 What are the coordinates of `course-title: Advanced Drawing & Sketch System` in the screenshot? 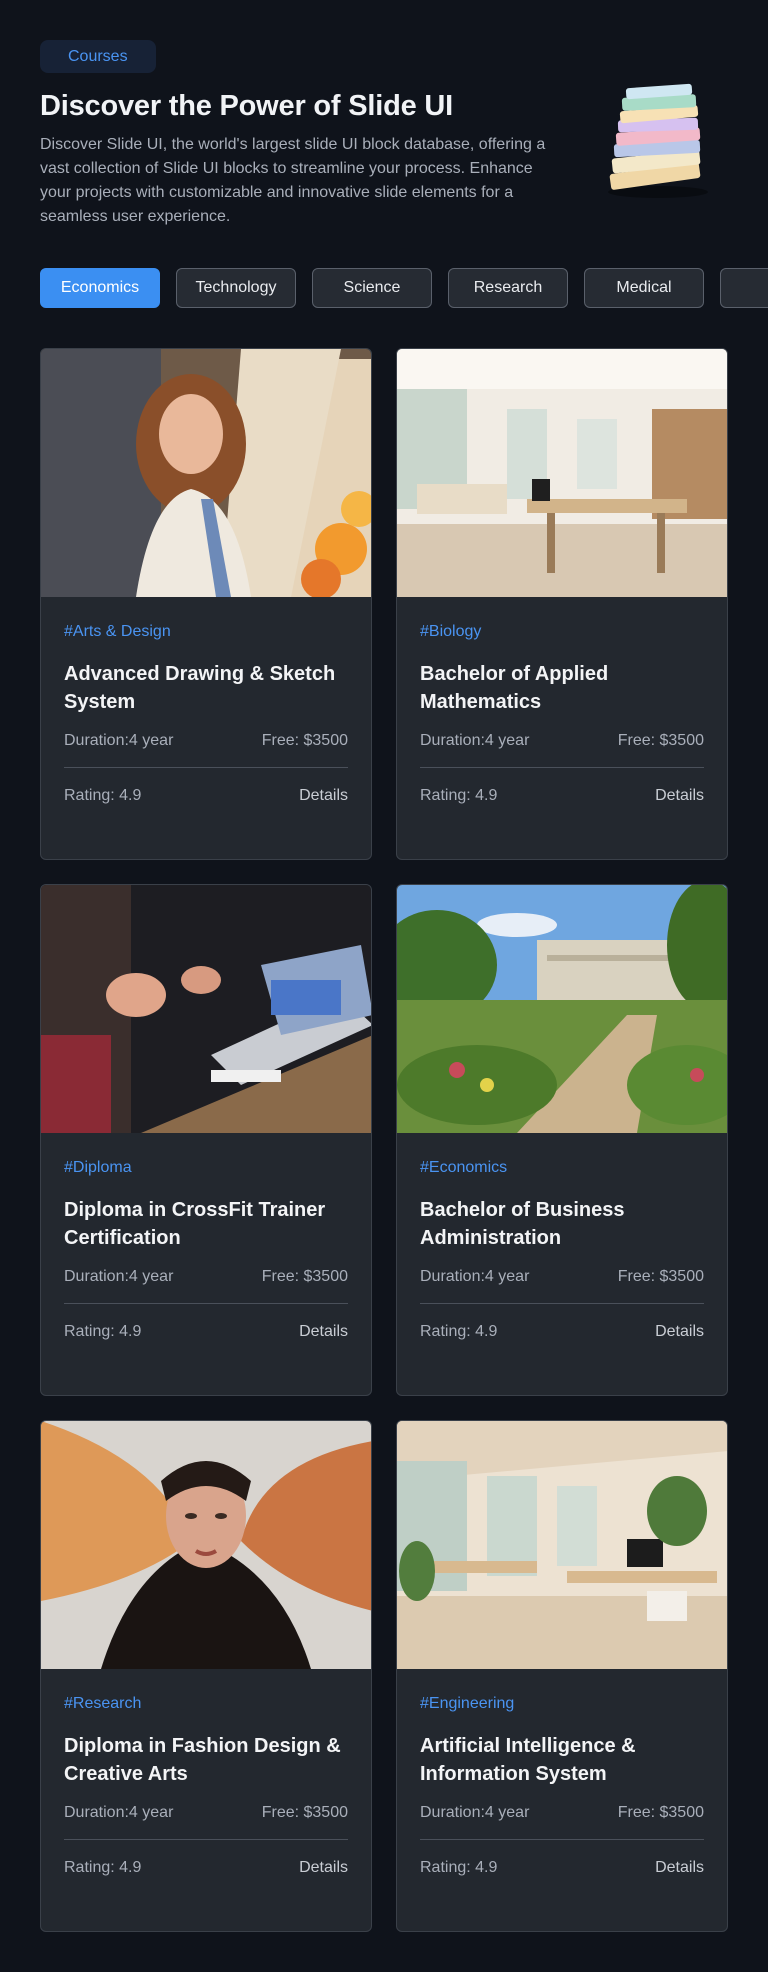 It's located at (200, 688).